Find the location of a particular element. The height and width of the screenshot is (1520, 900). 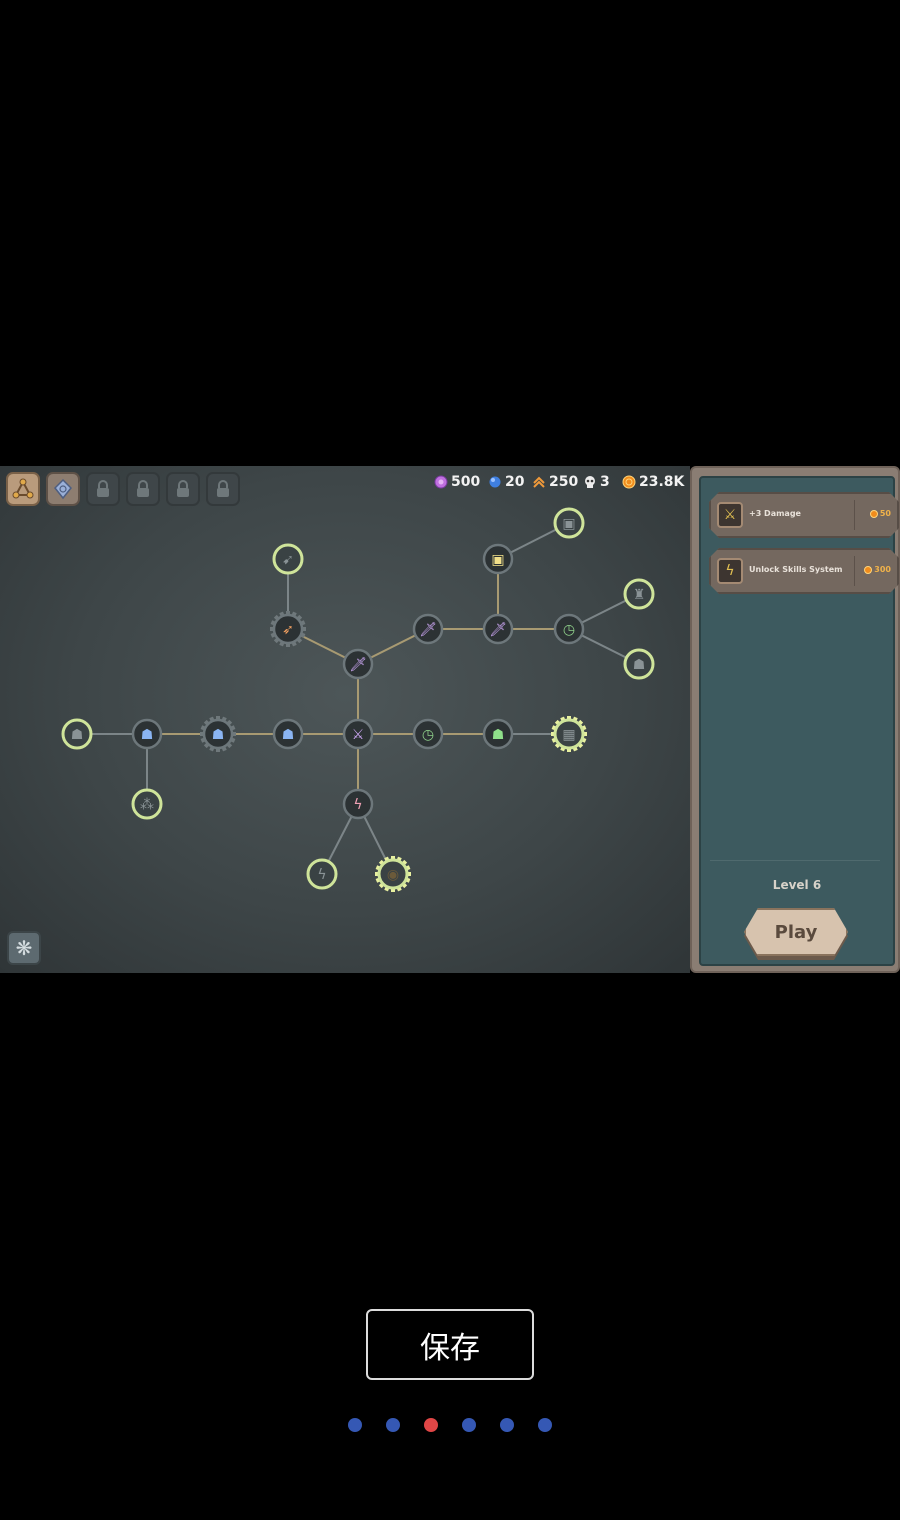

skill-node-chest: ▣ is located at coordinates (498, 559).